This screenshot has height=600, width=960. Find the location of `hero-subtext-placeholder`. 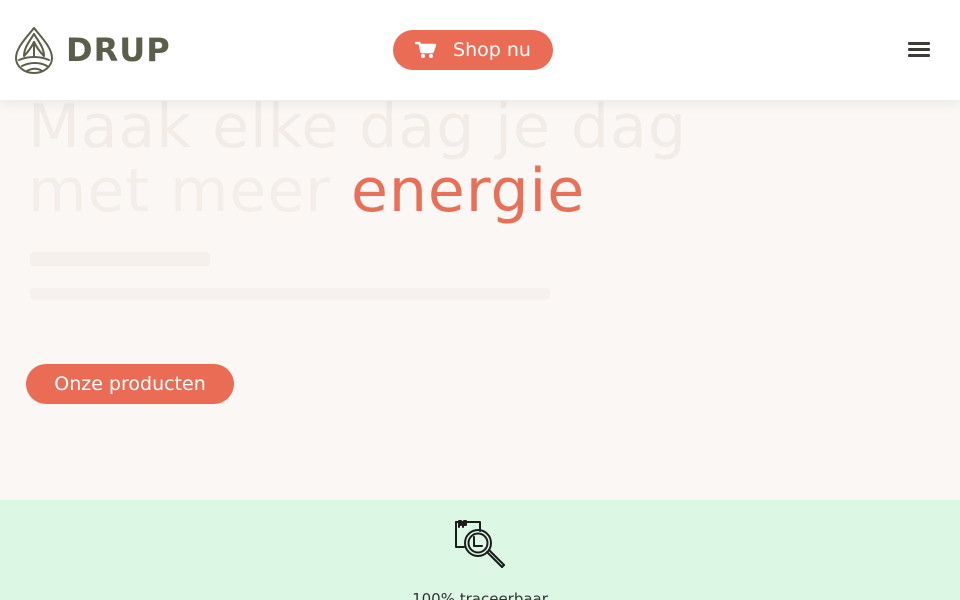

hero-subtext-placeholder is located at coordinates (120, 259).